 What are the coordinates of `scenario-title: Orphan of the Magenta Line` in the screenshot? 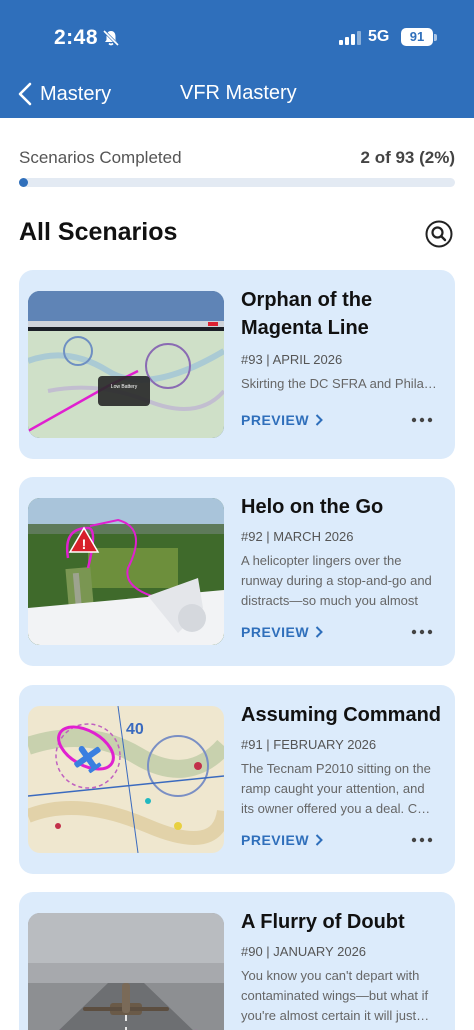 It's located at (307, 314).